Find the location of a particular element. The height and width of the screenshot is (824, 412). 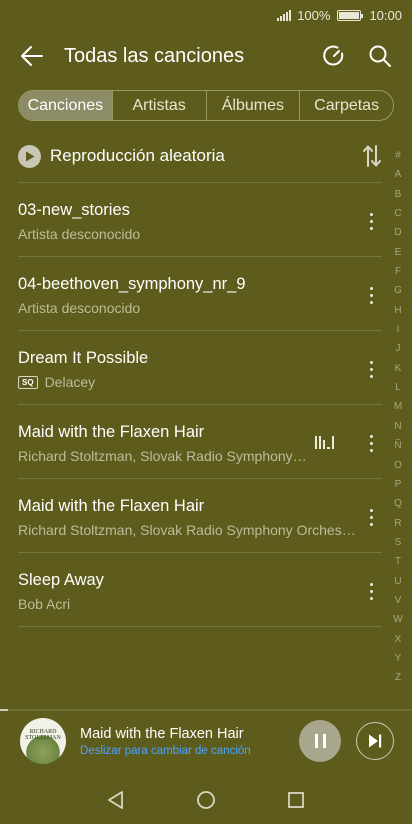

alphabet-index-letter: Ñ is located at coordinates (397, 445).